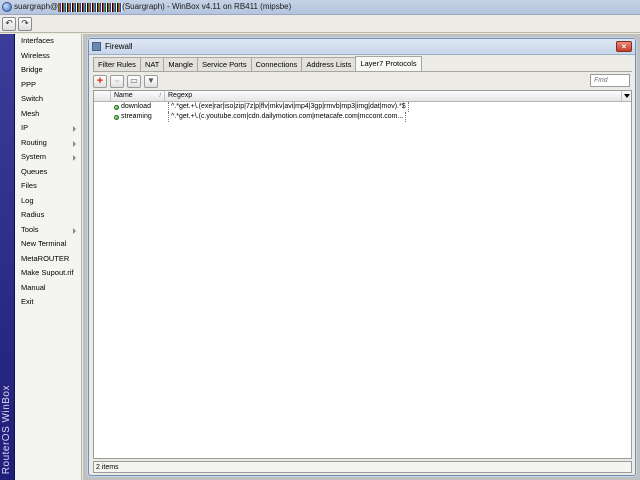 This screenshot has width=640, height=480. I want to click on menu-item-label: Mesh, so click(30, 113).